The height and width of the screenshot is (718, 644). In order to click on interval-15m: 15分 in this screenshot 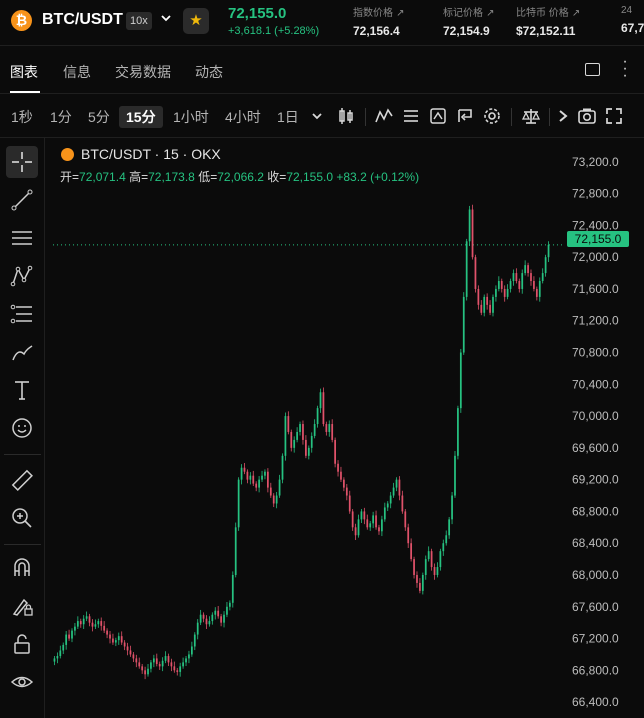, I will do `click(141, 117)`.